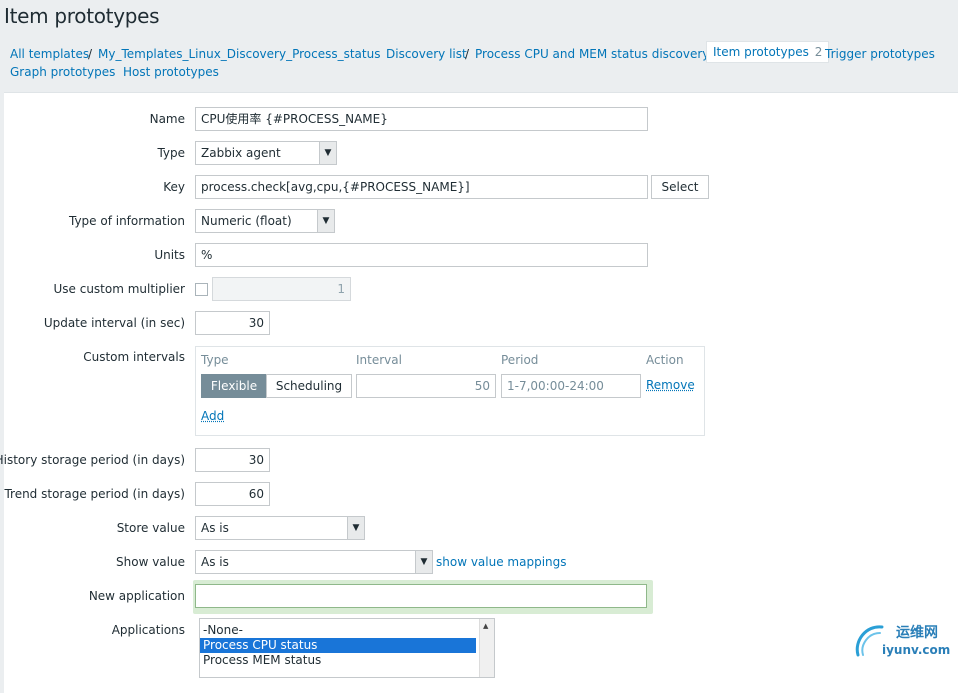  What do you see at coordinates (761, 52) in the screenshot?
I see `tab-label: Item prototypes` at bounding box center [761, 52].